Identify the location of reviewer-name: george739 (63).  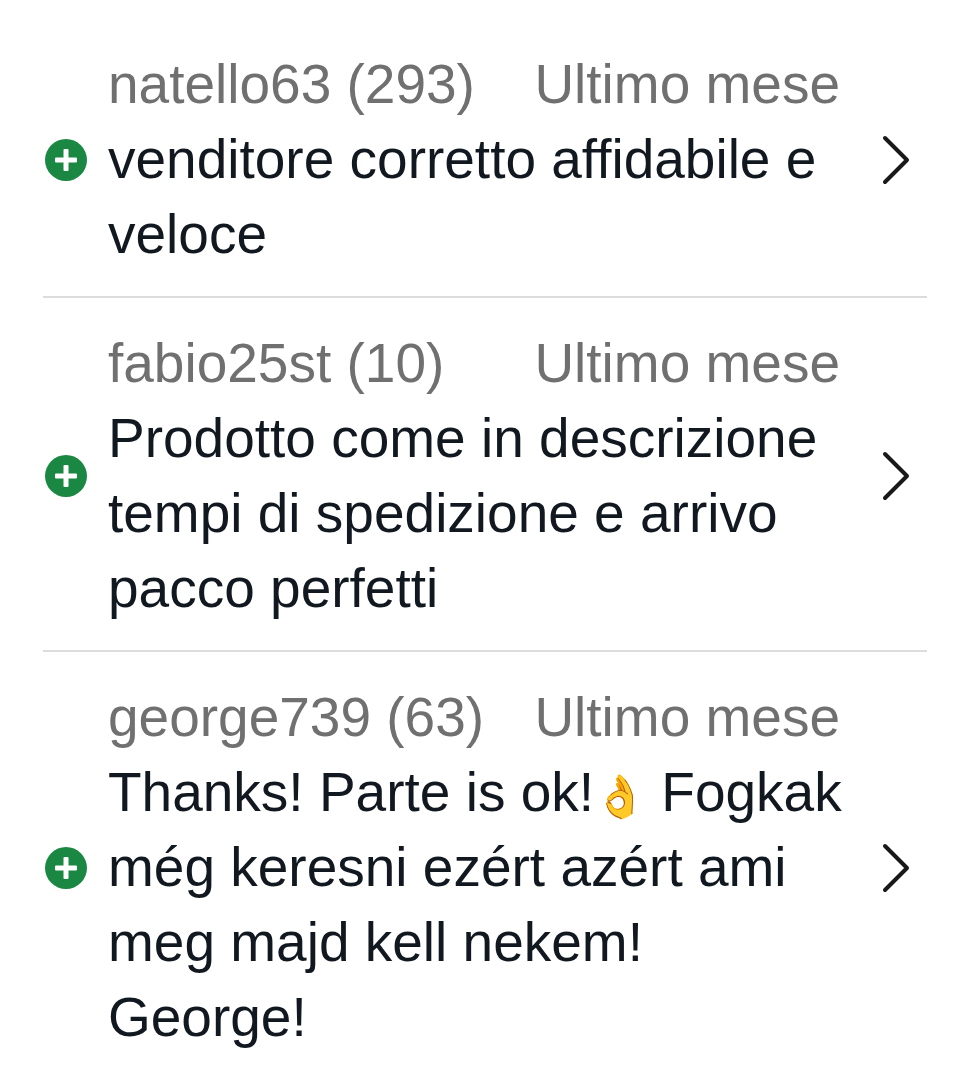
(296, 717).